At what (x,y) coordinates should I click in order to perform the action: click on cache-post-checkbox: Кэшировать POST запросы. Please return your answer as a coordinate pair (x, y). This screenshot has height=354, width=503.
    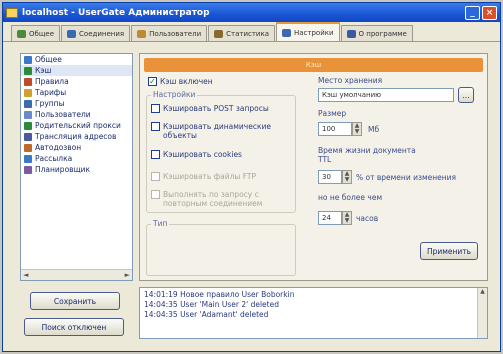
    Looking at the image, I should click on (210, 108).